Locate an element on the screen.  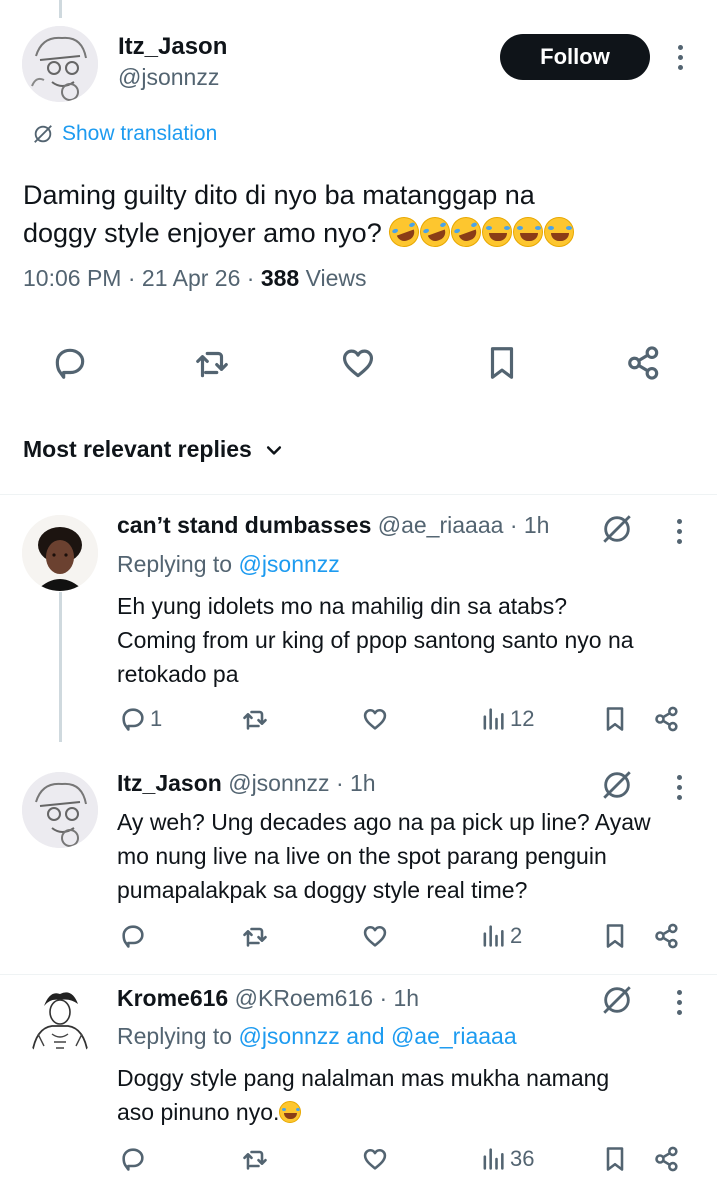
reply-text-line-2-text: aso pinuno nyo. is located at coordinates (198, 1112).